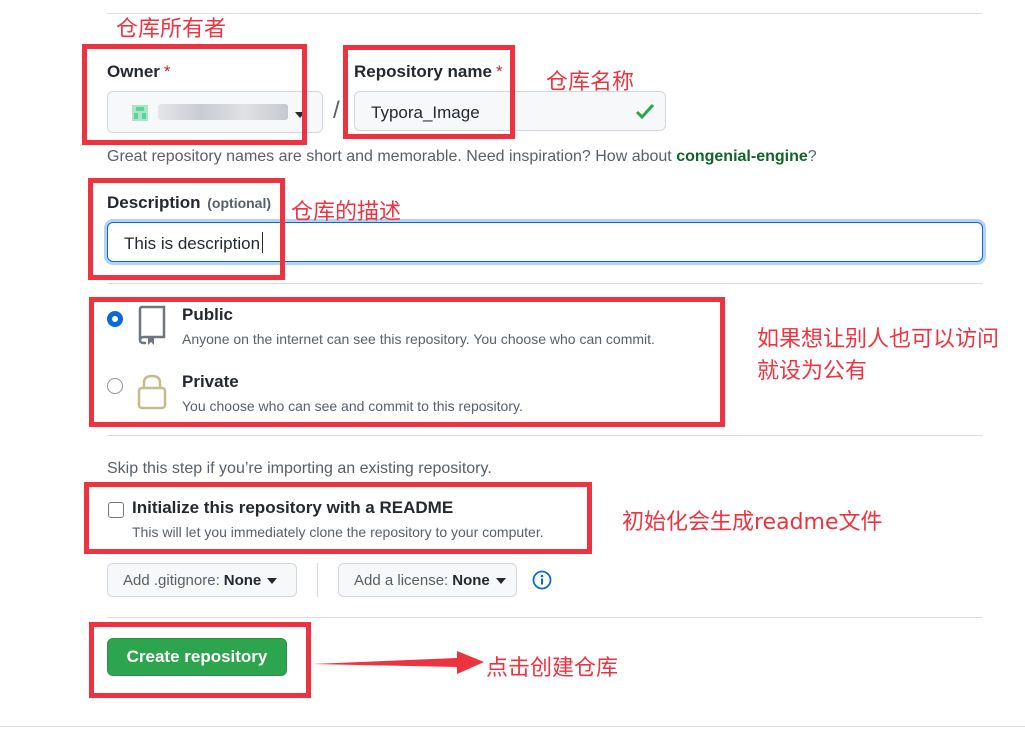  I want to click on annotation-readme: 初始化会生成readme文件, so click(752, 522).